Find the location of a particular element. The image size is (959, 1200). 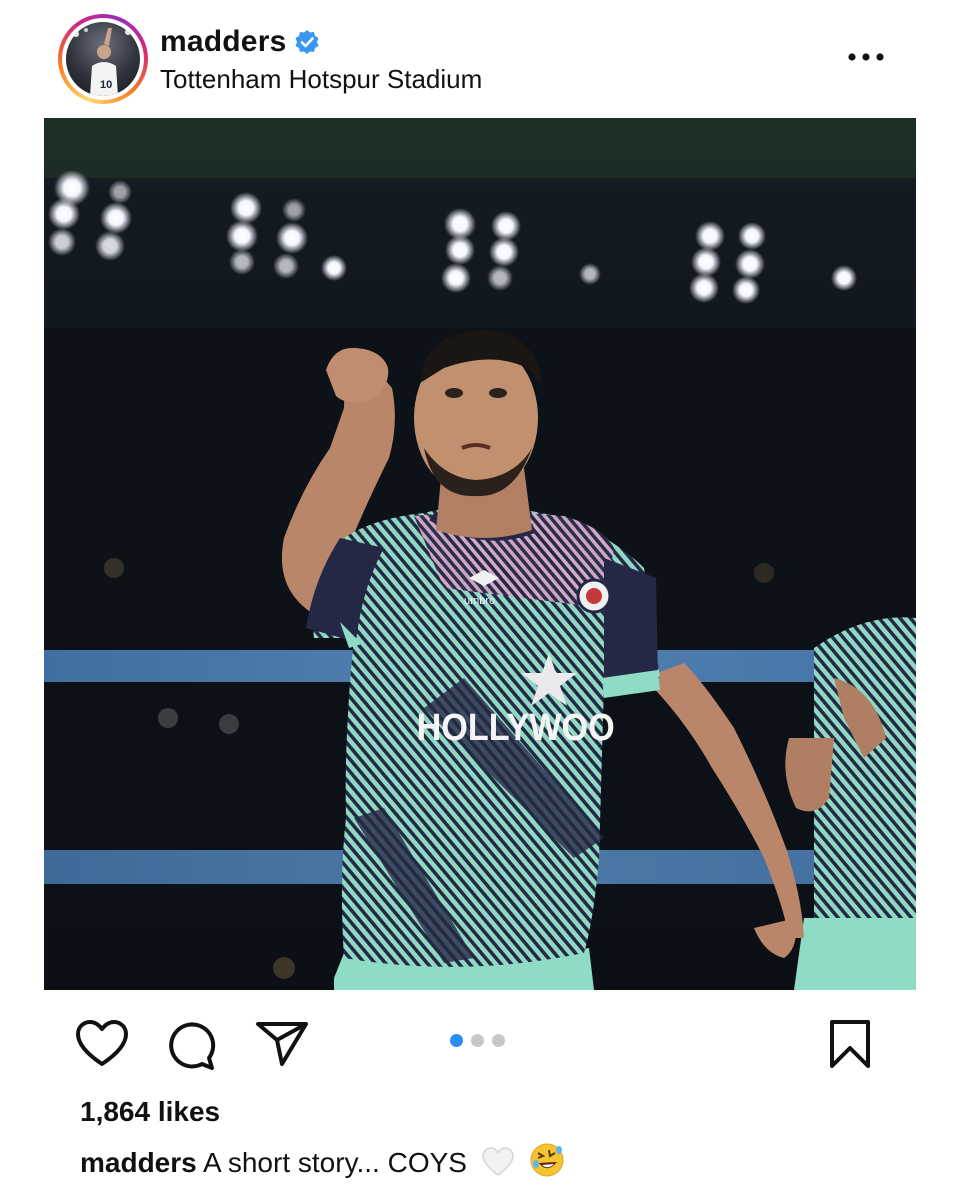

like-button is located at coordinates (102, 1044).